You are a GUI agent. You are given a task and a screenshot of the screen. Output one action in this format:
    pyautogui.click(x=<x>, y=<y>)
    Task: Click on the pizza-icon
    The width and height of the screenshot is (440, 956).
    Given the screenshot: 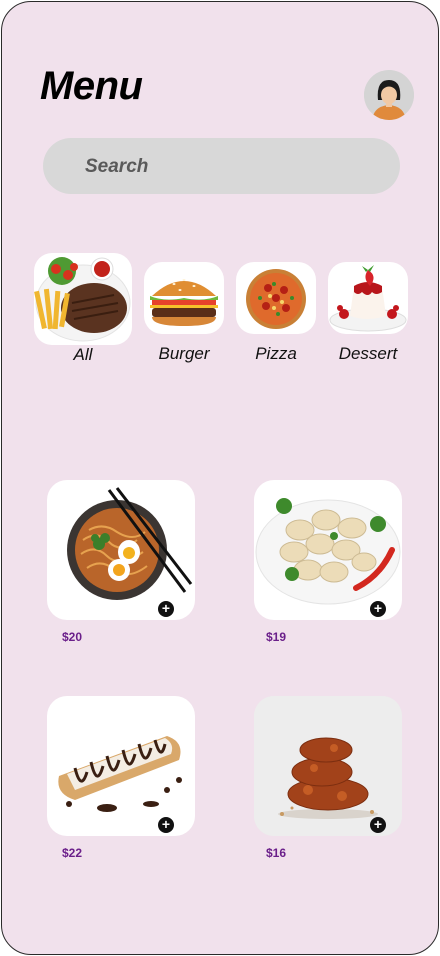 What is the action you would take?
    pyautogui.click(x=276, y=299)
    